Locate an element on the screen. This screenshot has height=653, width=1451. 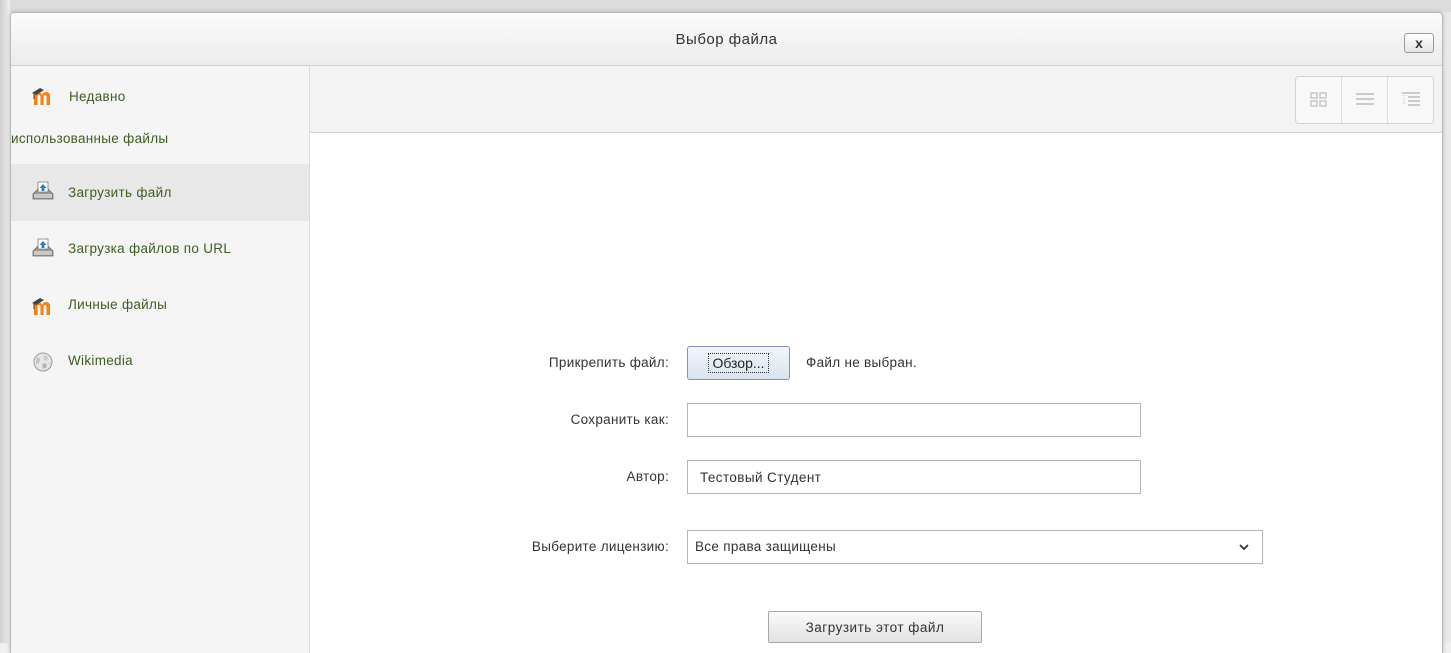
tree-view-icon is located at coordinates (1410, 99).